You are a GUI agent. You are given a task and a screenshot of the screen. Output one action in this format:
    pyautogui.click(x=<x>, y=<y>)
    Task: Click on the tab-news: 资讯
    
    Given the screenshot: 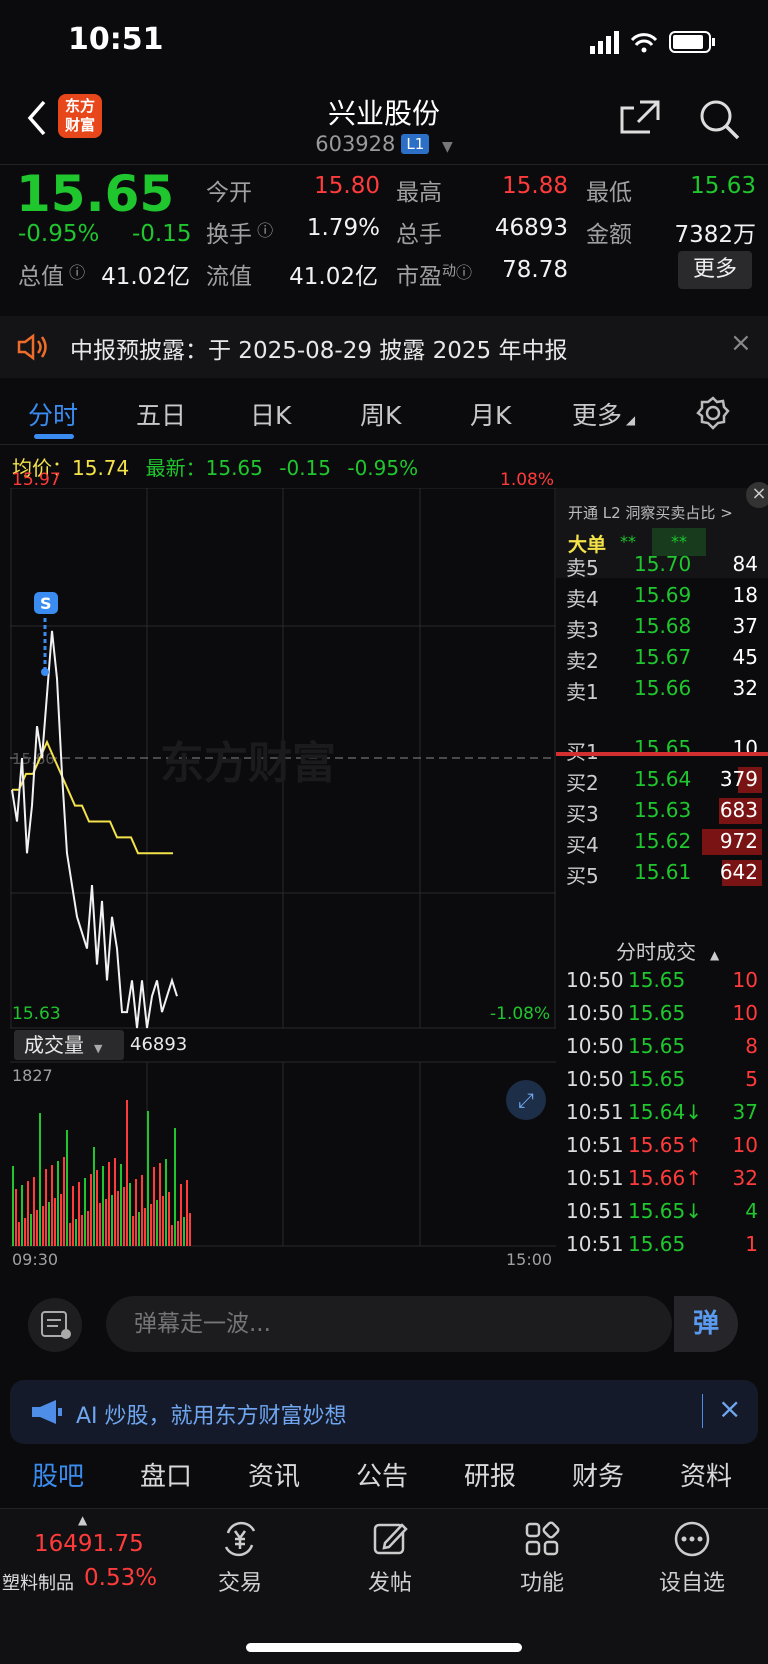 What is the action you would take?
    pyautogui.click(x=274, y=1474)
    